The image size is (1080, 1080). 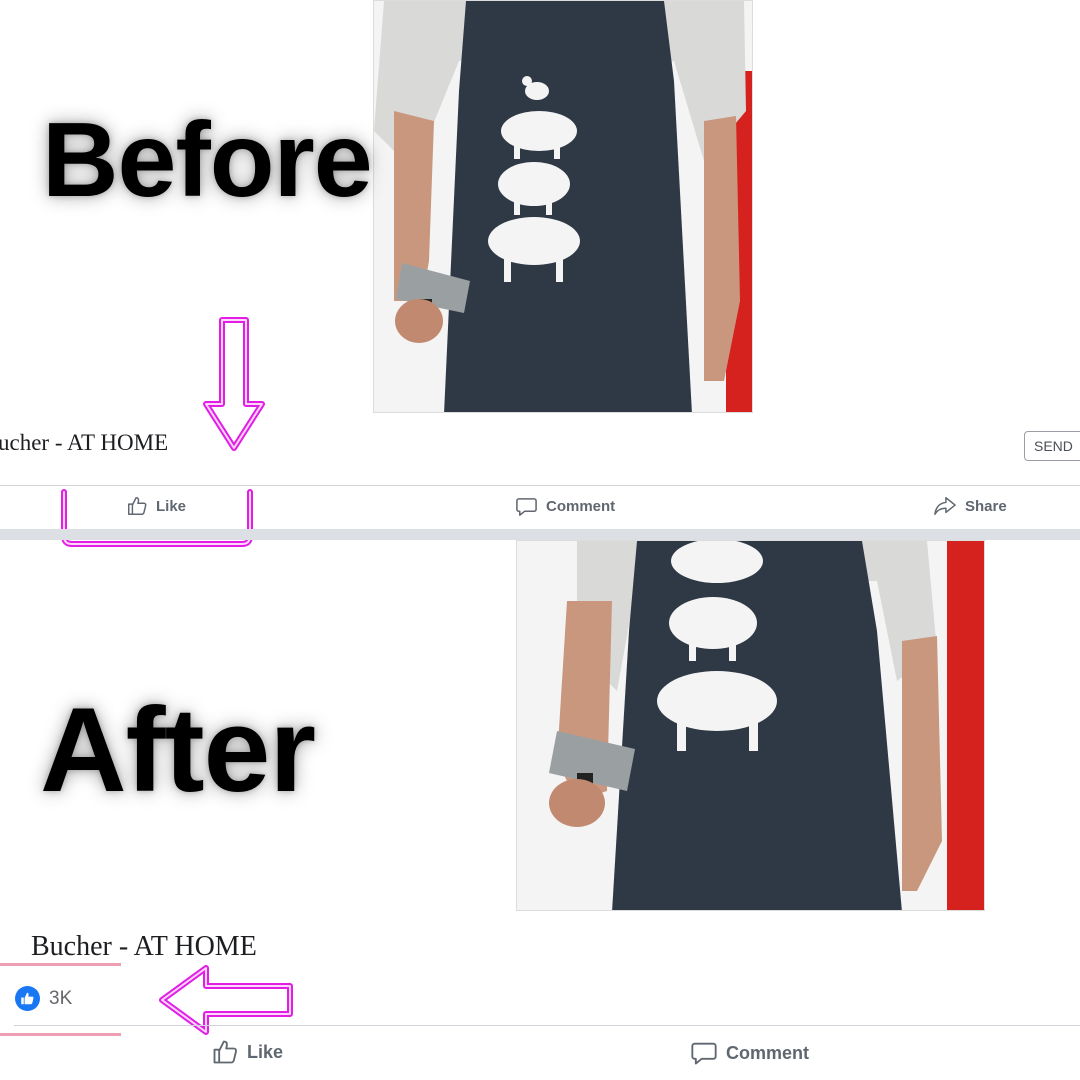 I want to click on like-button-after: Like, so click(x=247, y=1052).